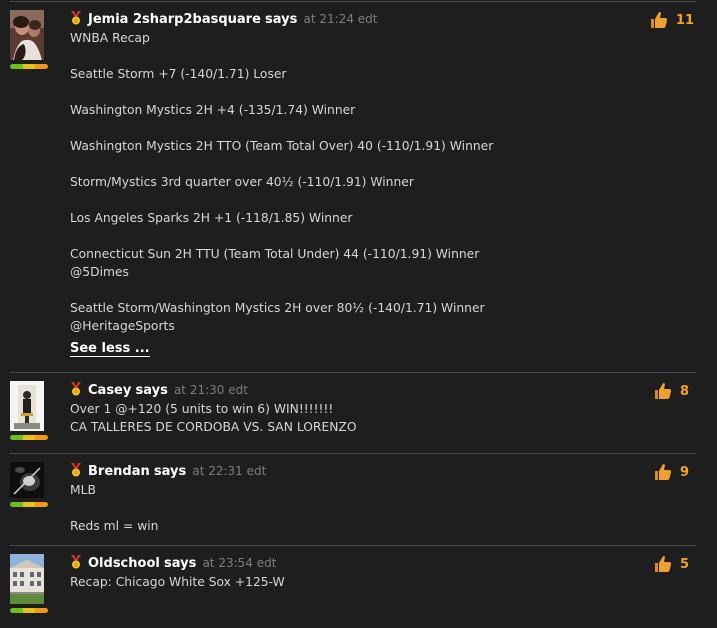 The height and width of the screenshot is (628, 717). Describe the element at coordinates (684, 20) in the screenshot. I see `like-count: 11` at that location.